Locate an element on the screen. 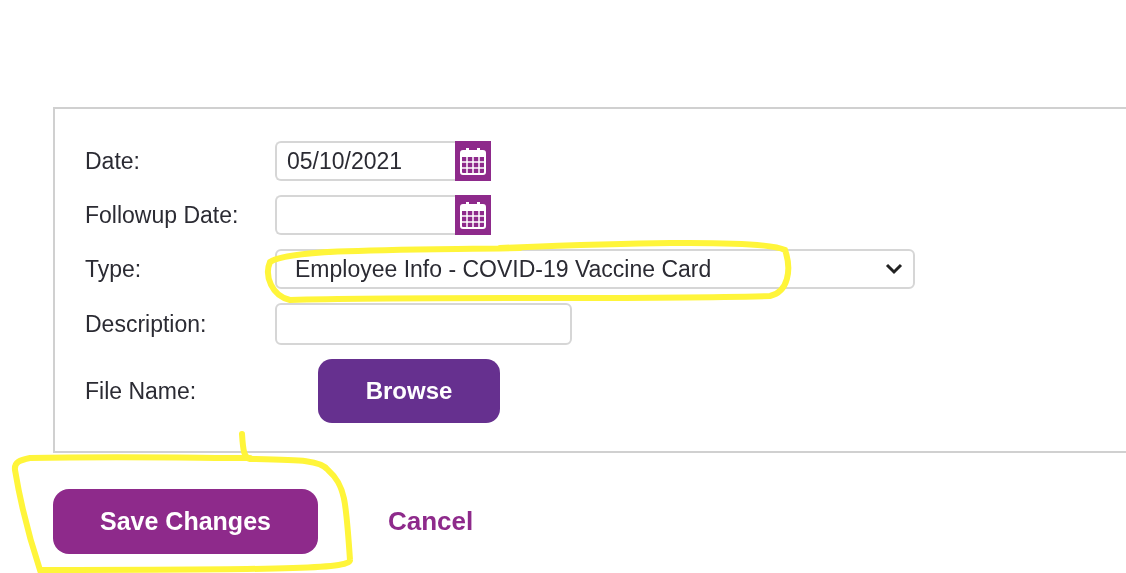 Image resolution: width=1126 pixels, height=573 pixels. description-field is located at coordinates (423, 324).